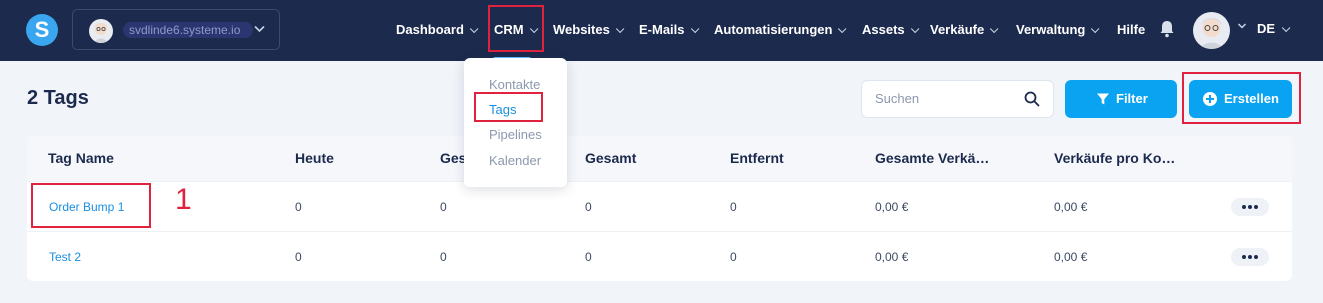 This screenshot has height=303, width=1323. Describe the element at coordinates (1032, 99) in the screenshot. I see `search-icon` at that location.